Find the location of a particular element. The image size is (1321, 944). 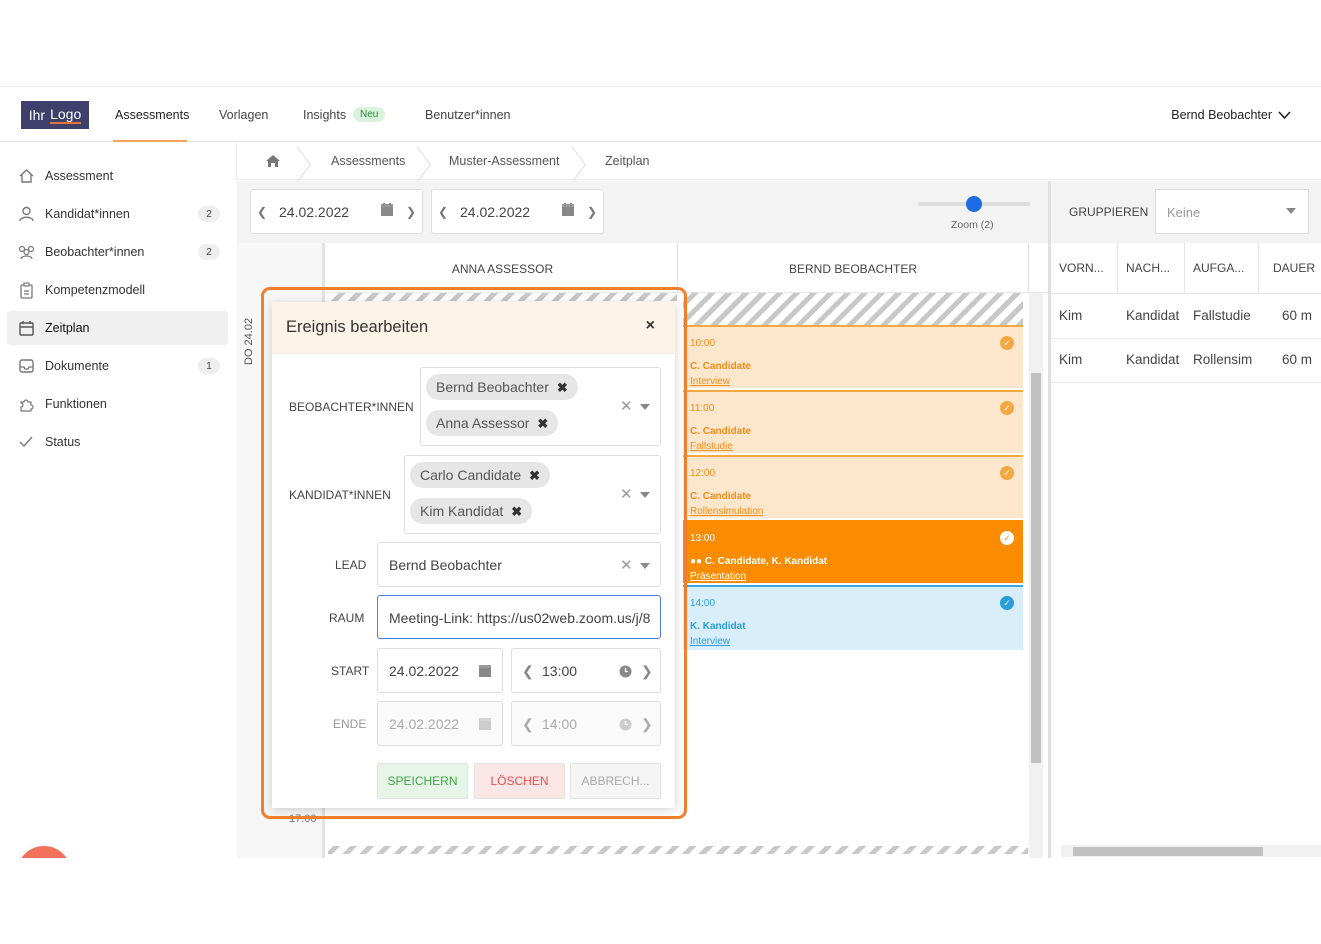

unavailable-hatch is located at coordinates (853, 309).